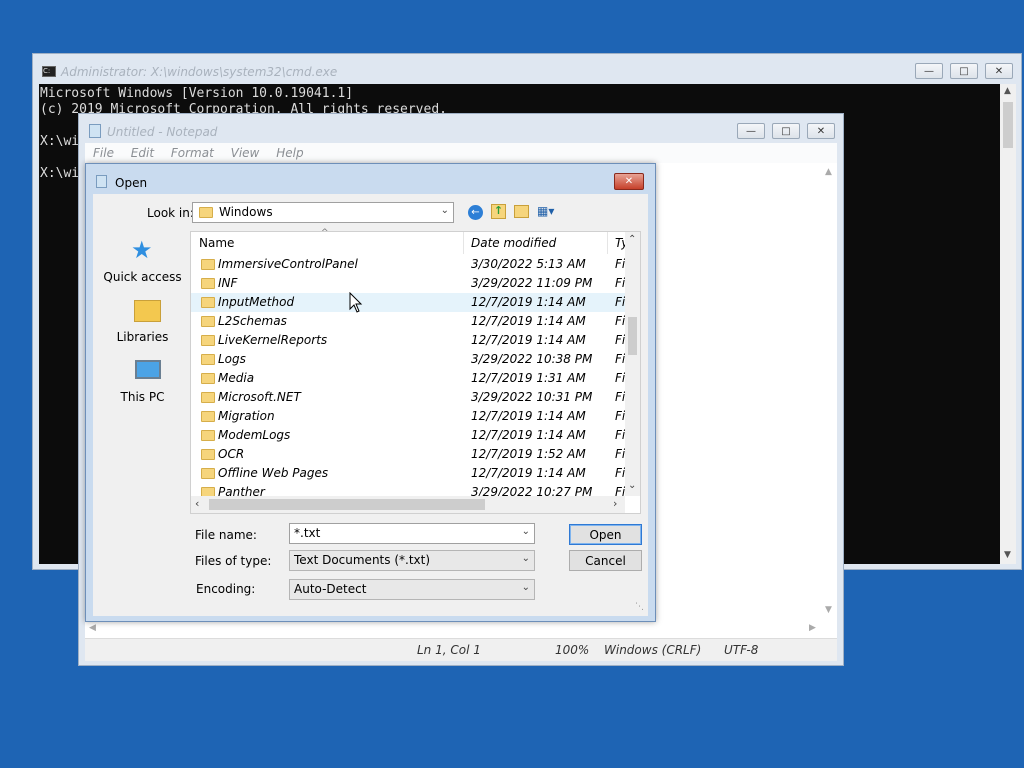 The height and width of the screenshot is (768, 1024). I want to click on cmd-close-button: ✕, so click(999, 71).